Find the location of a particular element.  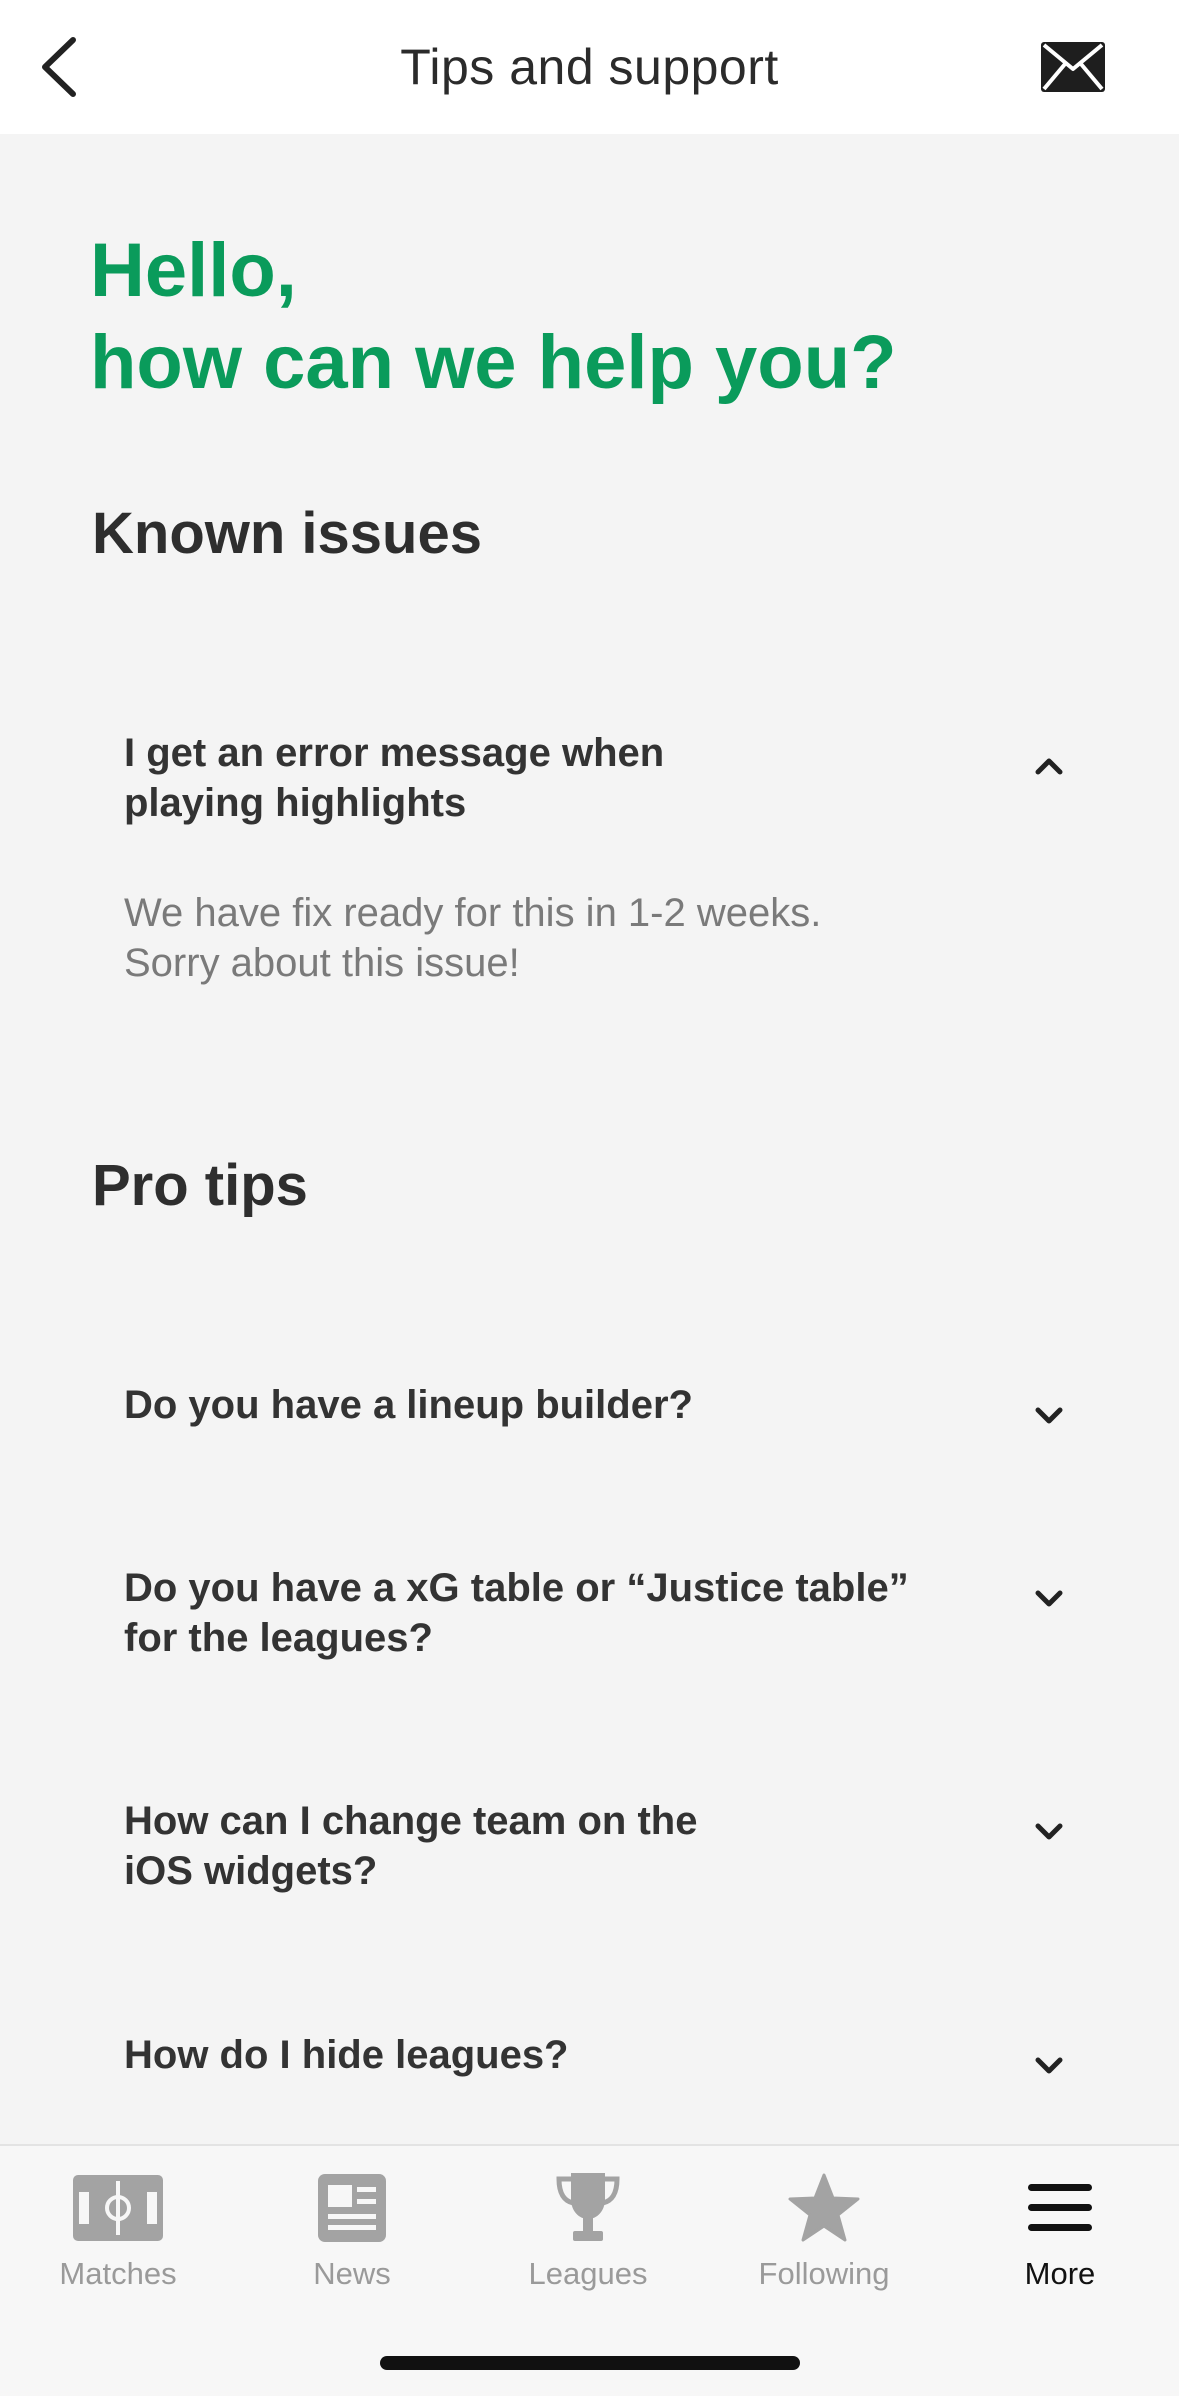

trophy-icon is located at coordinates (588, 2208).